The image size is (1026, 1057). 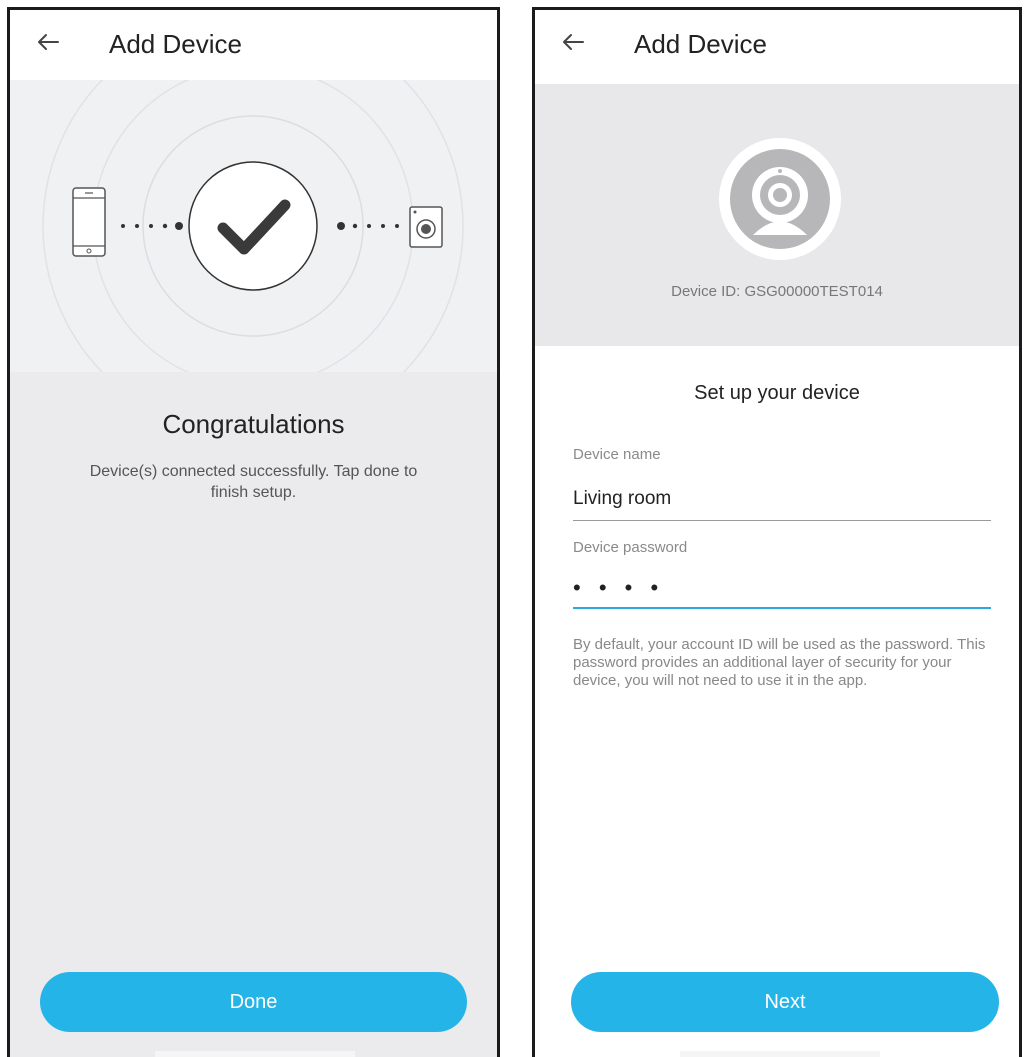 I want to click on connection-dots-right, so click(x=368, y=226).